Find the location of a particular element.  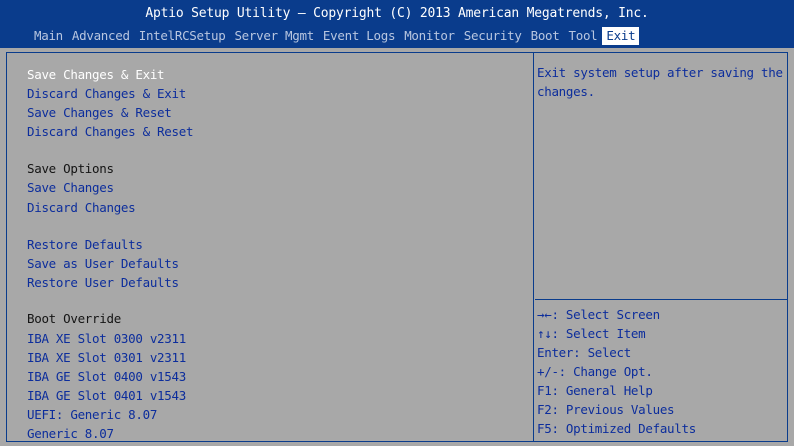

menu-item-save-changes-exit: Save Changes & Exit is located at coordinates (96, 74).